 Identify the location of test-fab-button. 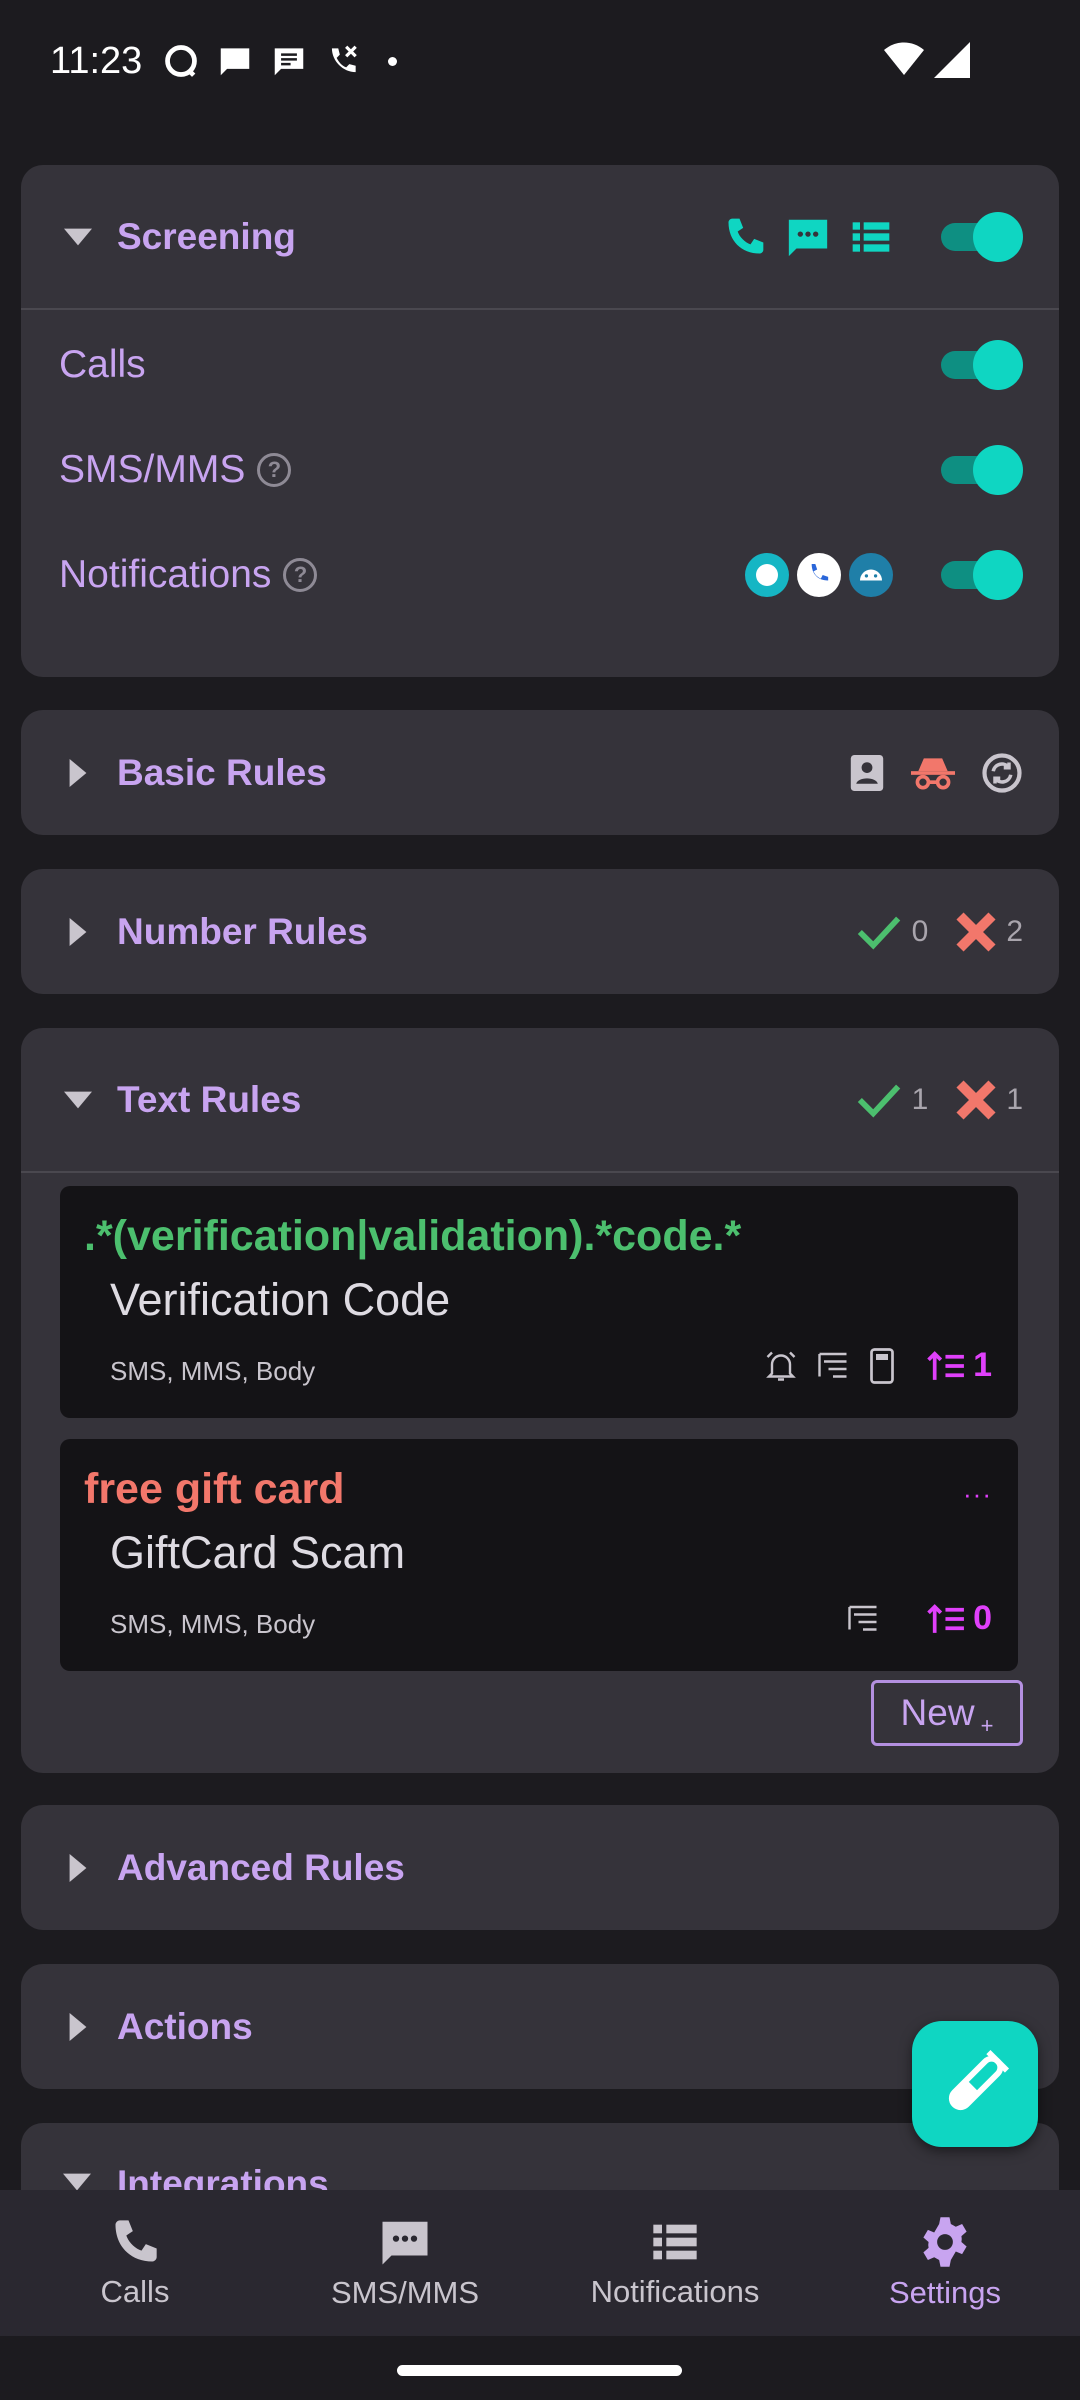
(975, 2084).